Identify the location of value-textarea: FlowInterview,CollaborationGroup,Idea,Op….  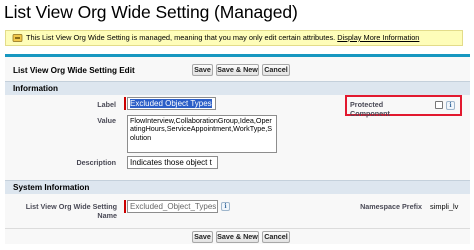
(202, 134).